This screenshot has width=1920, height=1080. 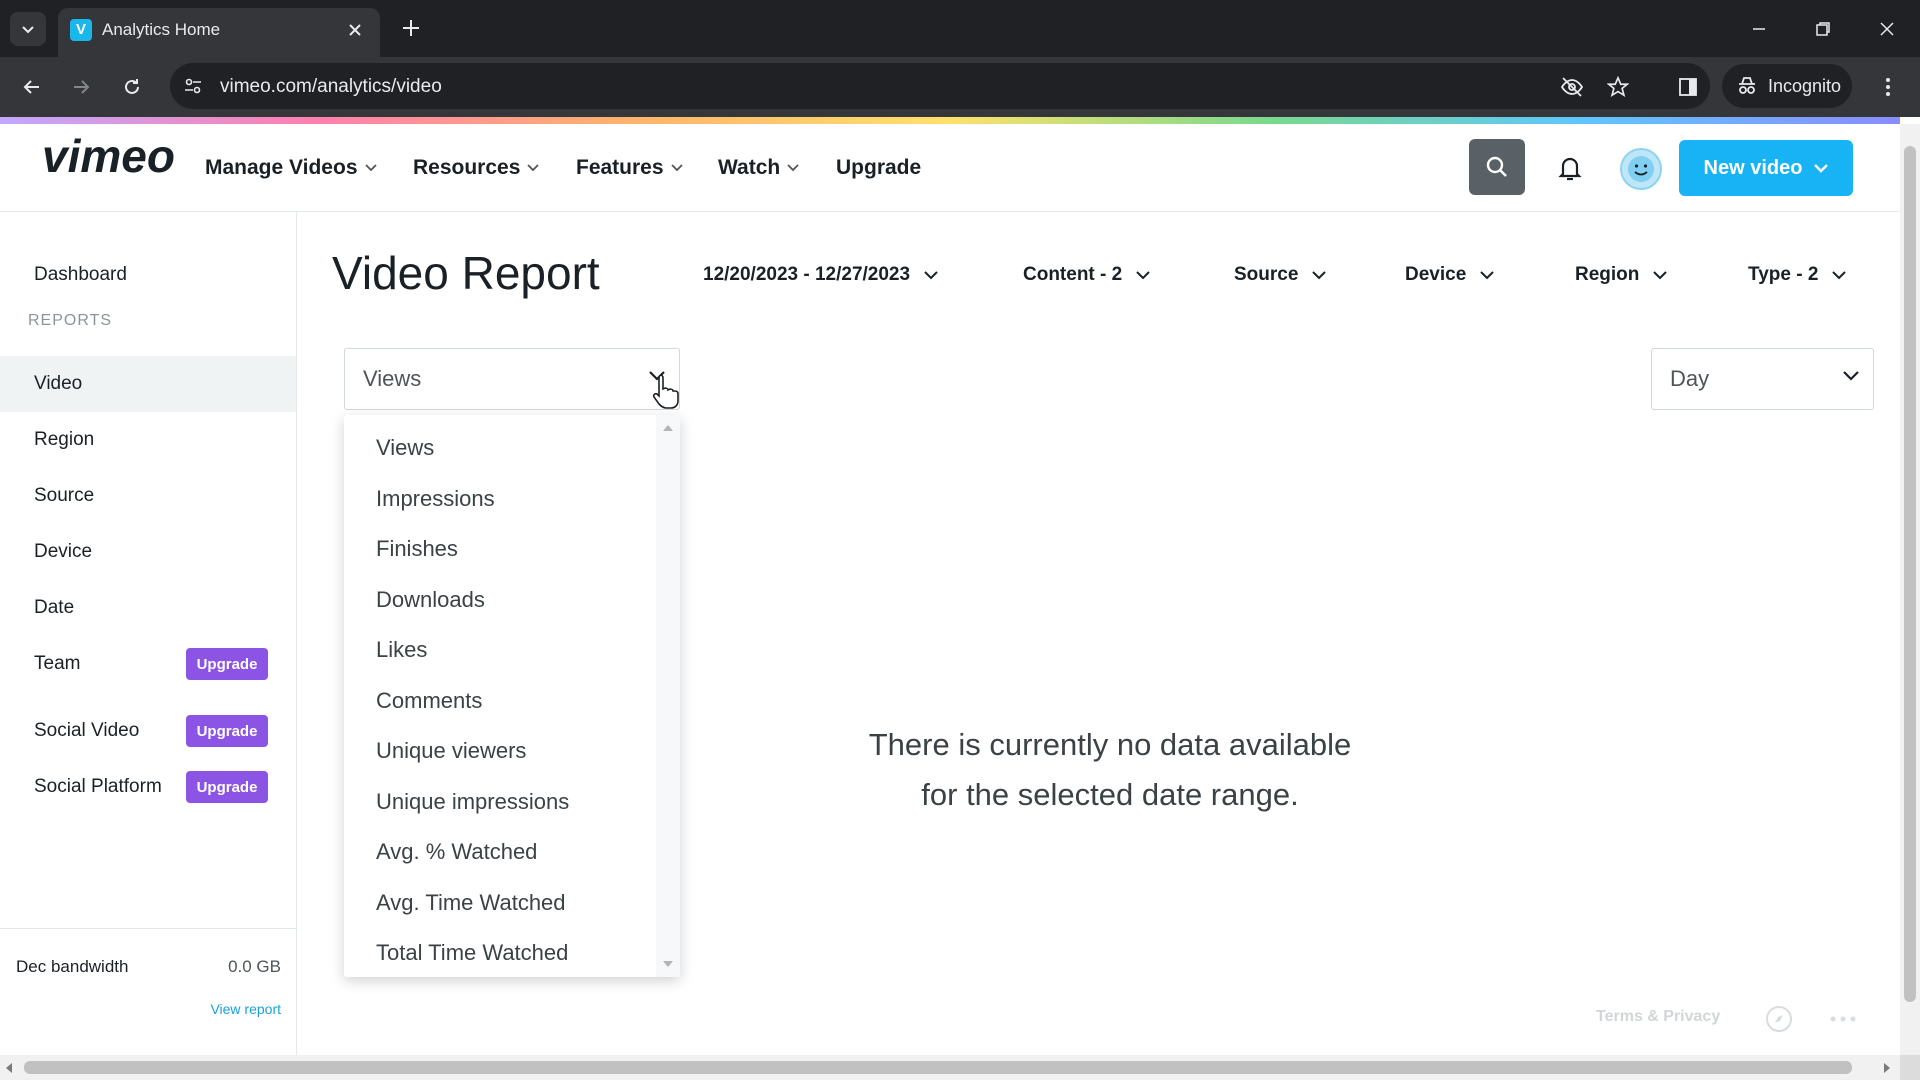 What do you see at coordinates (411, 28) in the screenshot?
I see `plus-icon` at bounding box center [411, 28].